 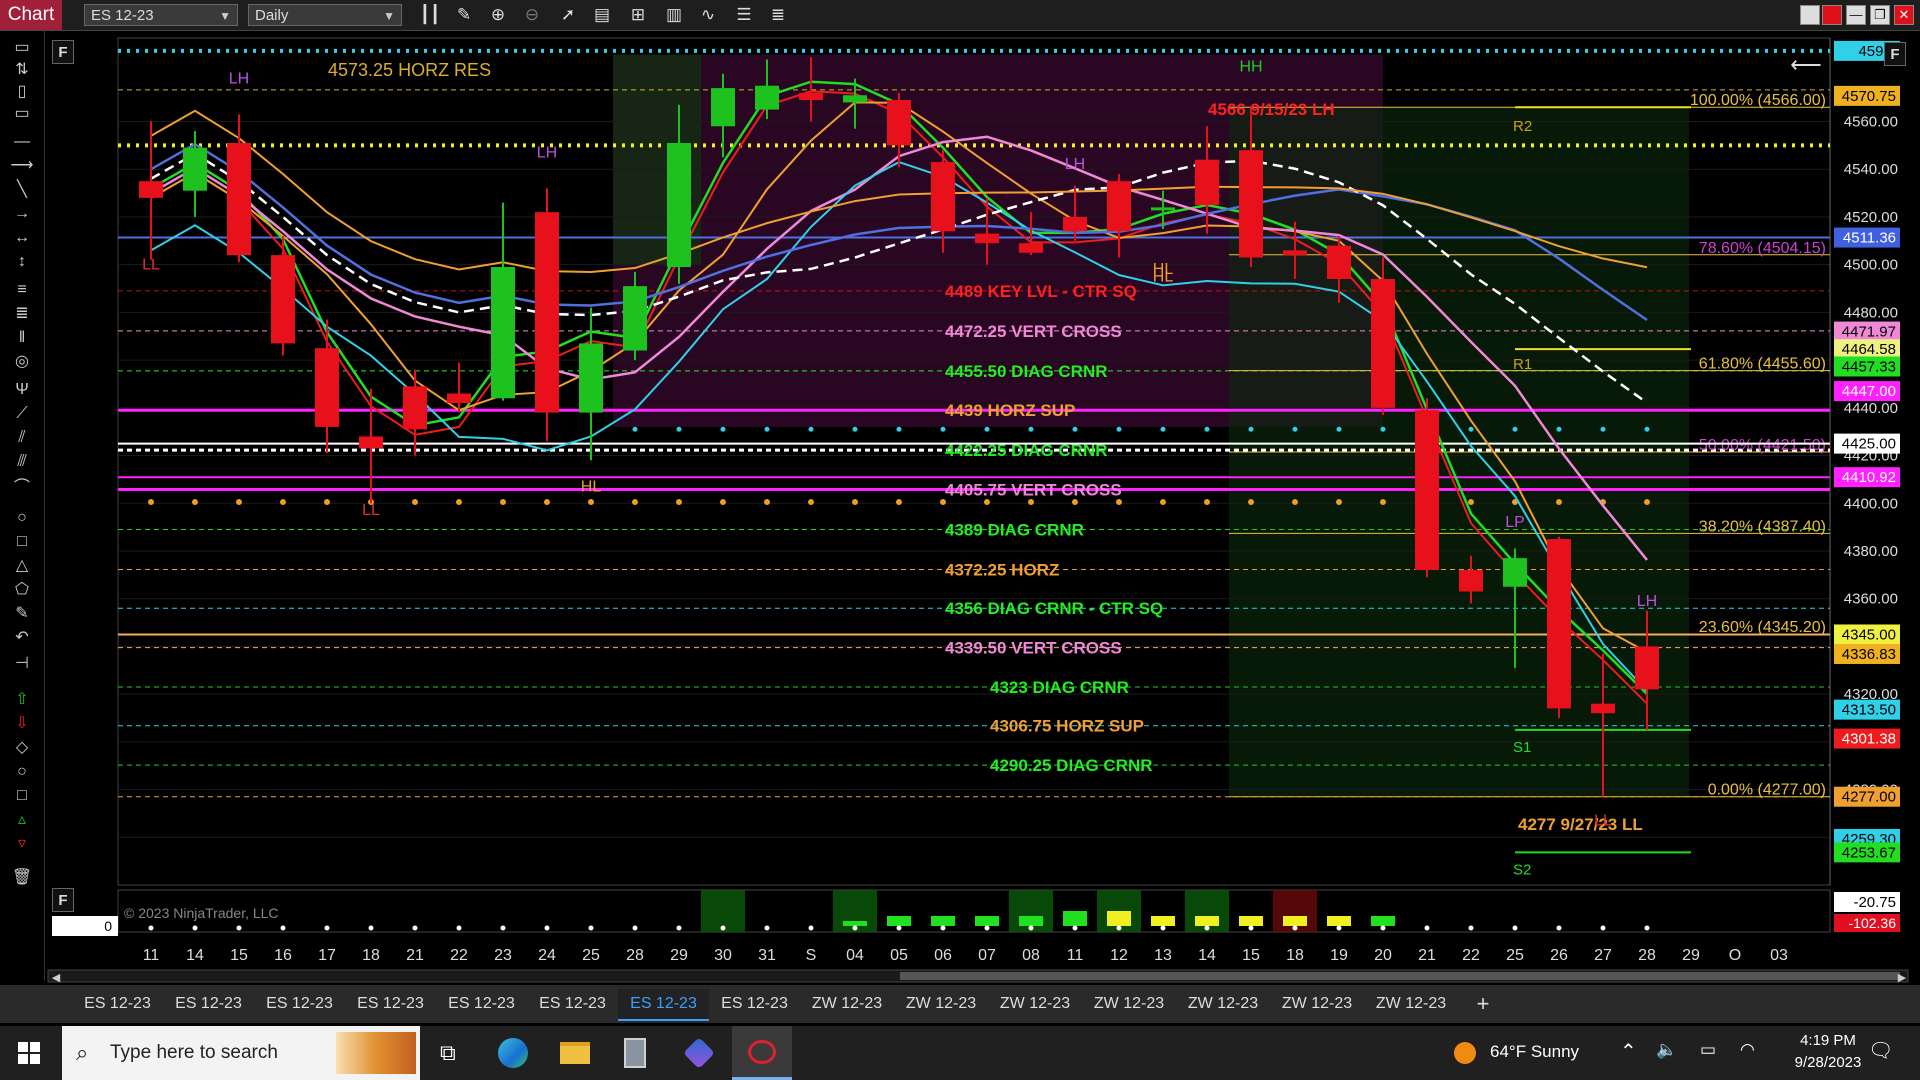 I want to click on edge-browser-icon, so click(x=513, y=1053).